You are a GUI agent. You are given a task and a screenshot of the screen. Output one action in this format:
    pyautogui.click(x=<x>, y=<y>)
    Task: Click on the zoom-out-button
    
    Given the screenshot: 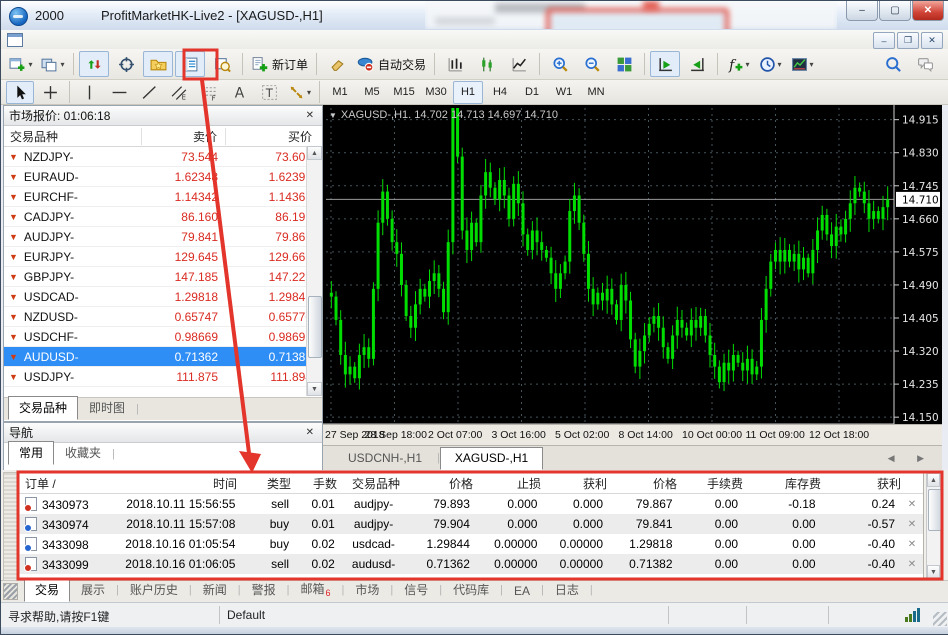 What is the action you would take?
    pyautogui.click(x=592, y=64)
    